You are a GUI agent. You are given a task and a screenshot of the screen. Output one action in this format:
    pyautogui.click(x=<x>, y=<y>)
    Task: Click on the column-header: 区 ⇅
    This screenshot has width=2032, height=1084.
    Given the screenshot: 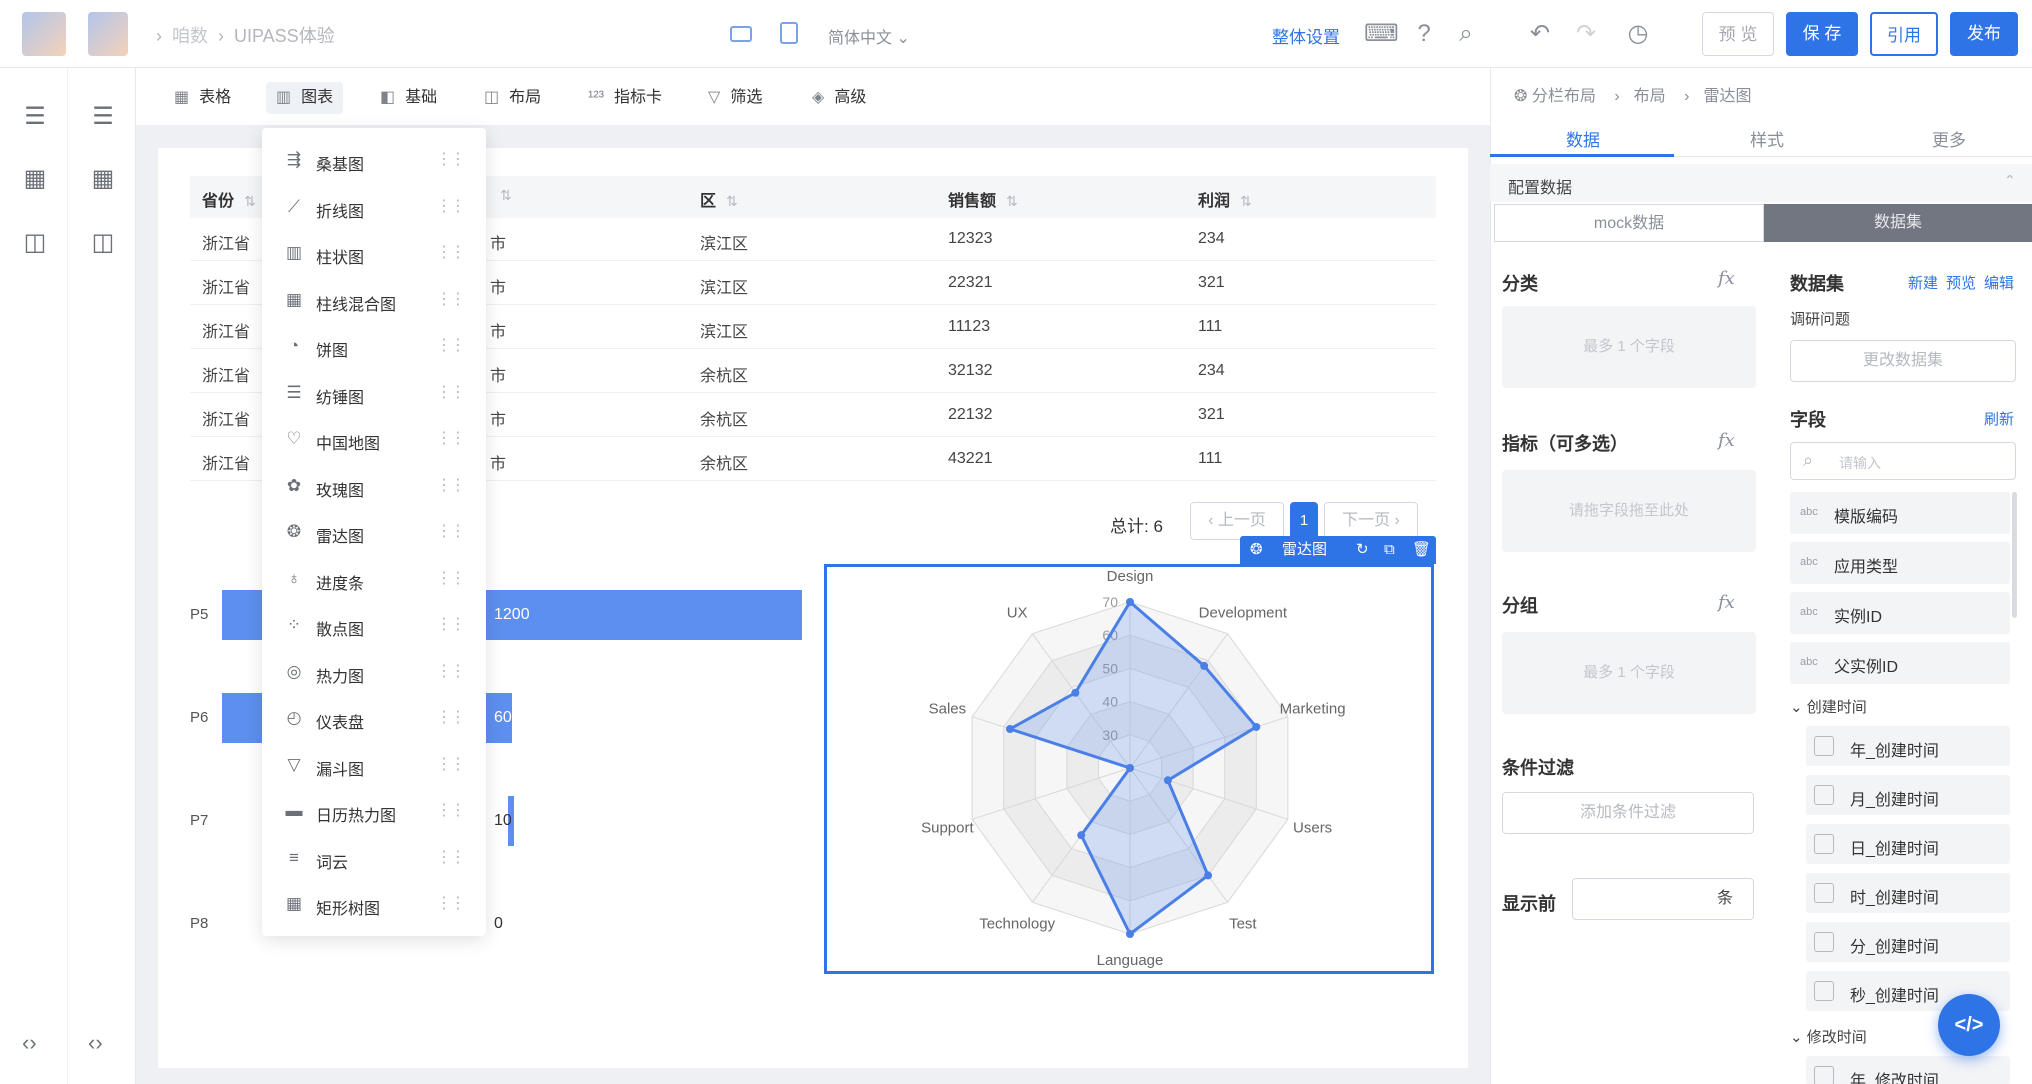 What is the action you would take?
    pyautogui.click(x=719, y=199)
    